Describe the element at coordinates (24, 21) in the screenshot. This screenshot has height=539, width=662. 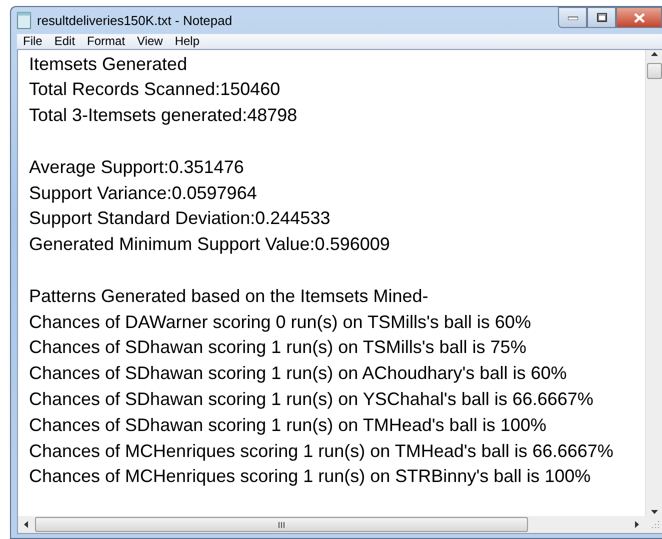
I see `notepad-file-icon` at that location.